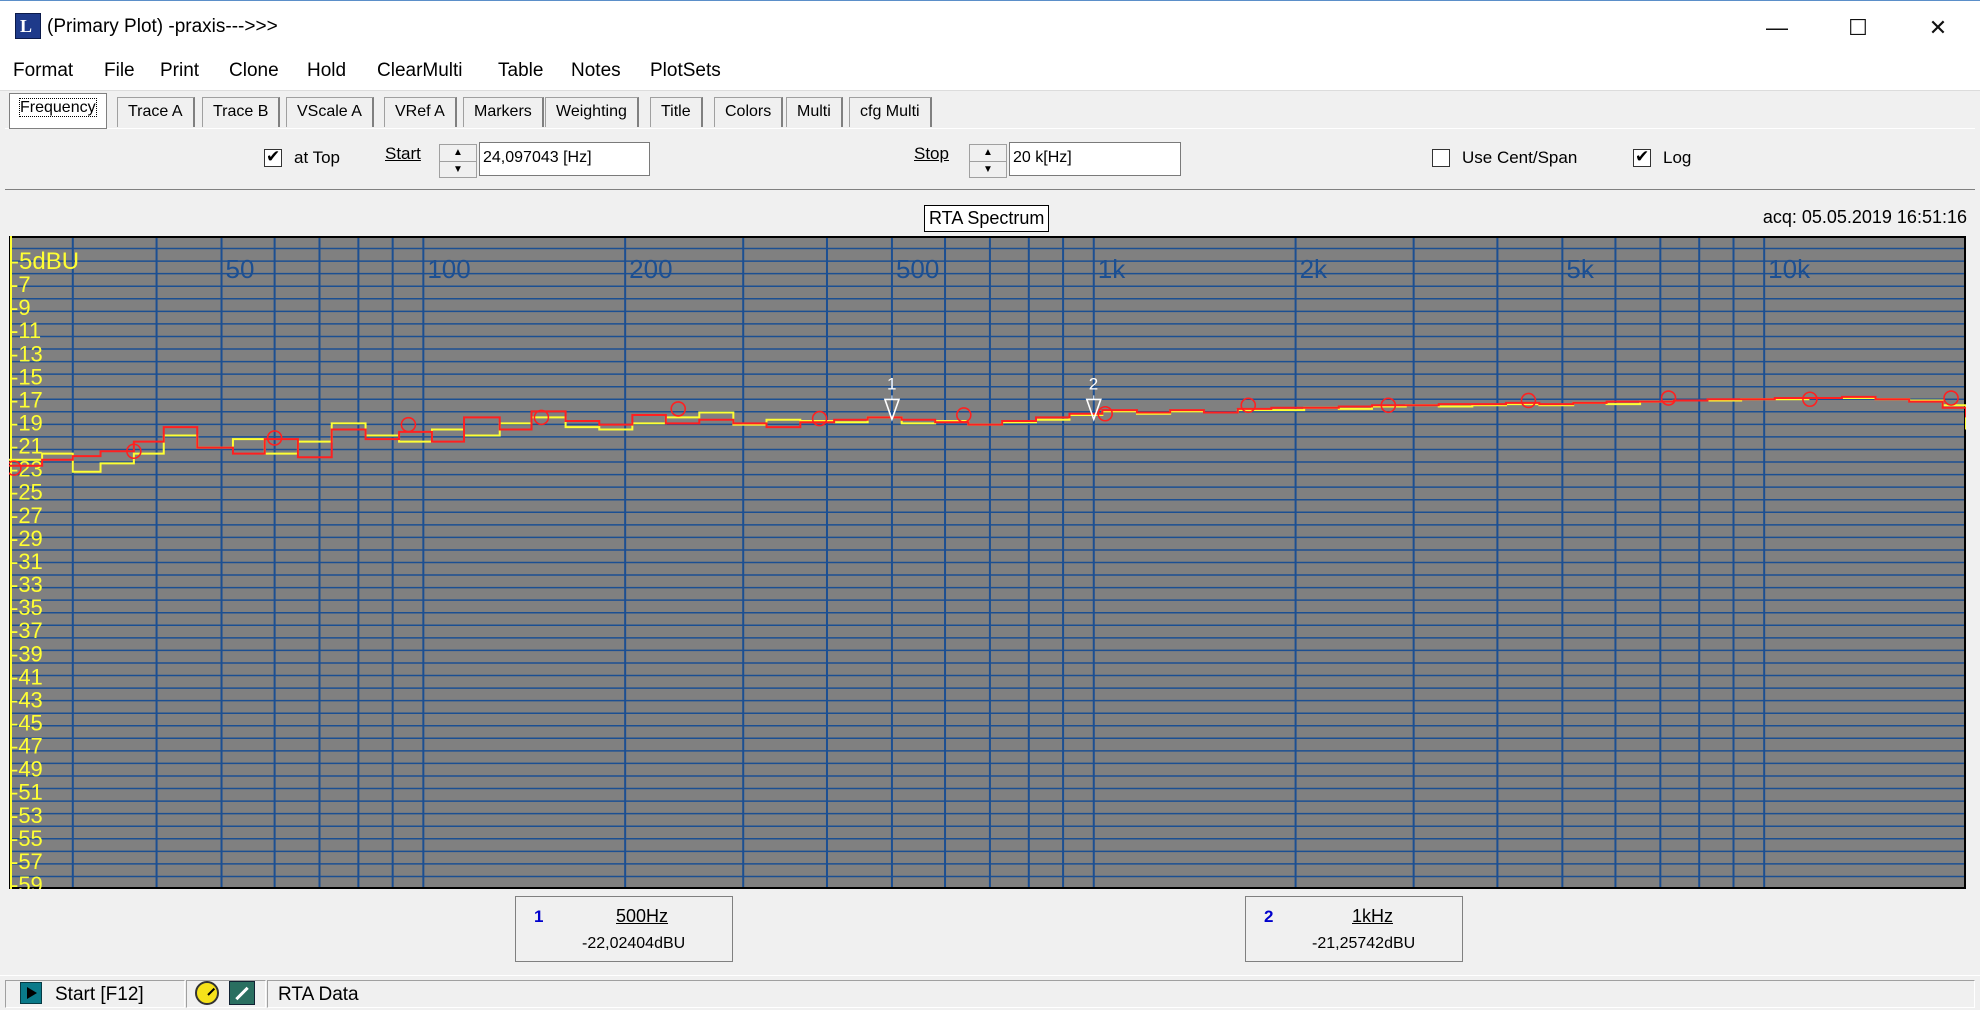 The height and width of the screenshot is (1010, 1980). What do you see at coordinates (1364, 943) in the screenshot?
I see `marker-value: -21,25742dBU` at bounding box center [1364, 943].